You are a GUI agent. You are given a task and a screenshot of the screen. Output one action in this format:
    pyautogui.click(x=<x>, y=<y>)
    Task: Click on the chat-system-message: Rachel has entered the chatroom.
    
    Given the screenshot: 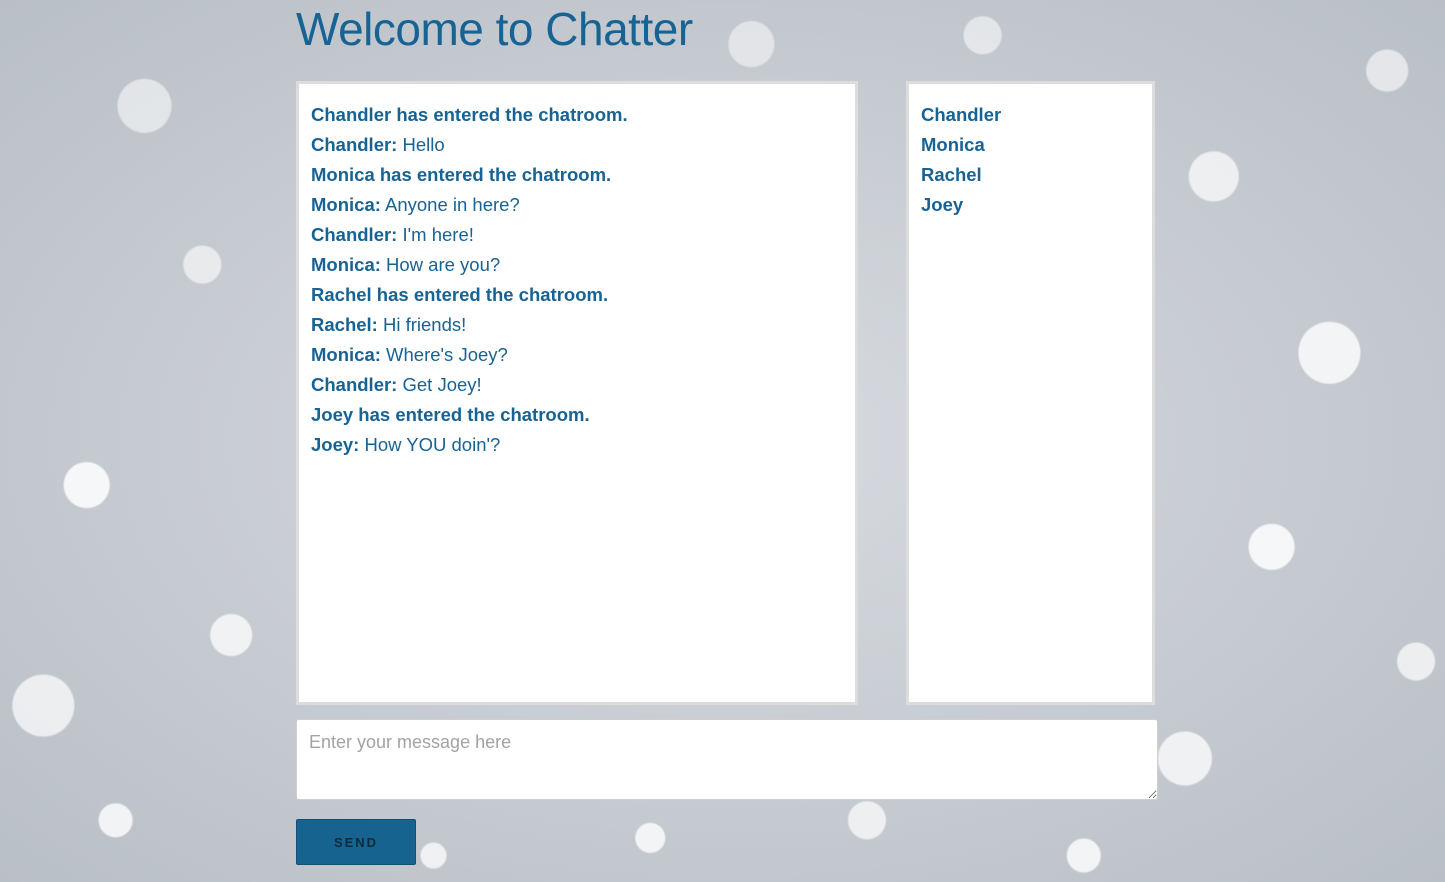 What is the action you would take?
    pyautogui.click(x=577, y=295)
    